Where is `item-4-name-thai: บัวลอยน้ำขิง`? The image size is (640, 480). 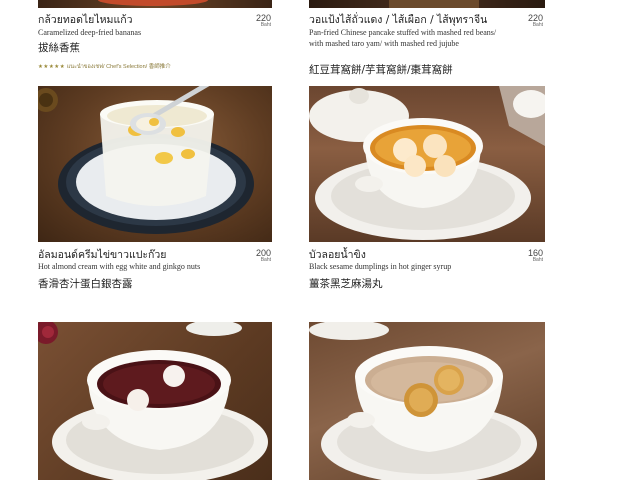 item-4-name-thai: บัวลอยน้ำขิง is located at coordinates (337, 255).